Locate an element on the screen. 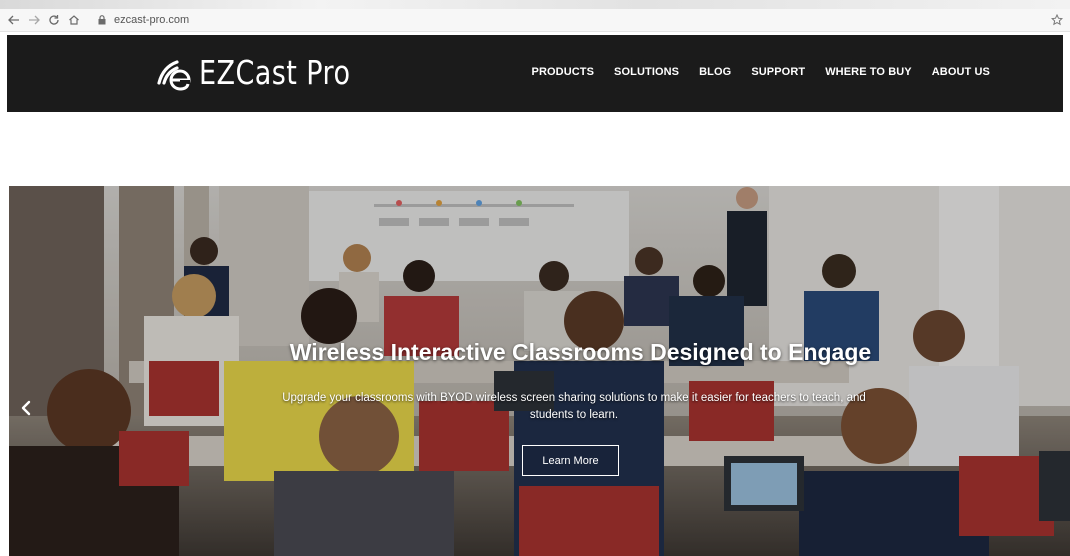 The width and height of the screenshot is (1070, 556). ezcast-logo-icon is located at coordinates (174, 75).